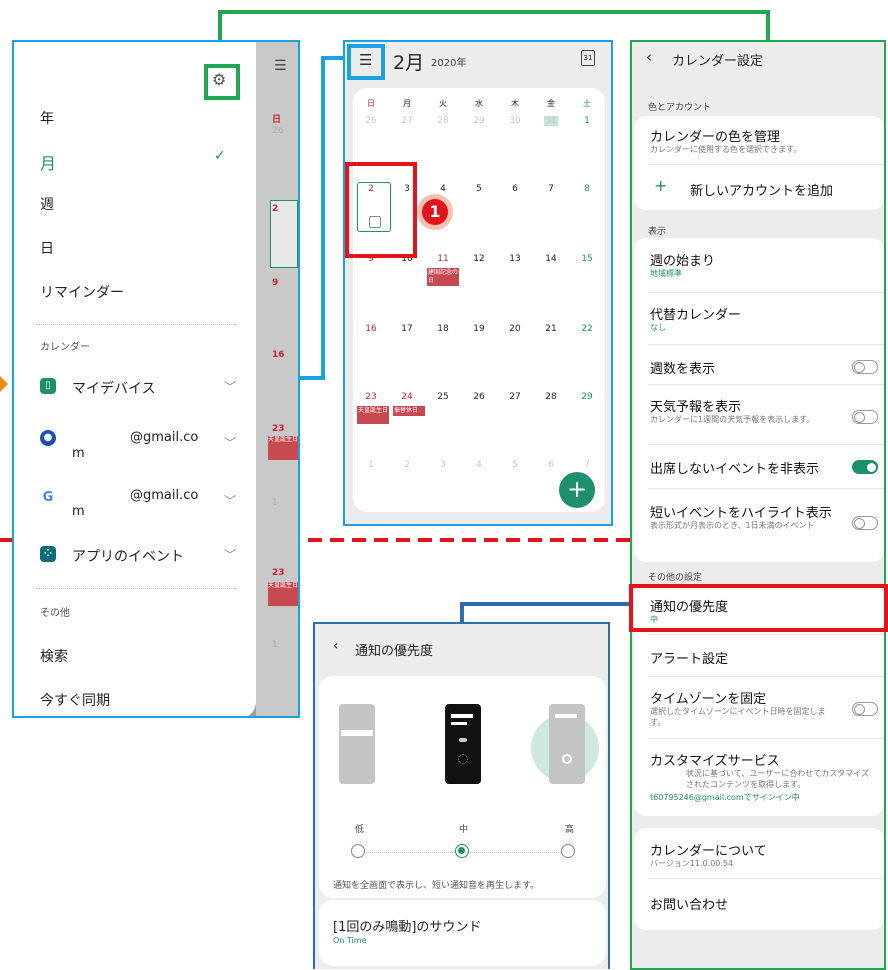 Image resolution: width=888 pixels, height=970 pixels. What do you see at coordinates (373, 415) in the screenshot?
I see `event-emperor-birthday: 天皇誕生日` at bounding box center [373, 415].